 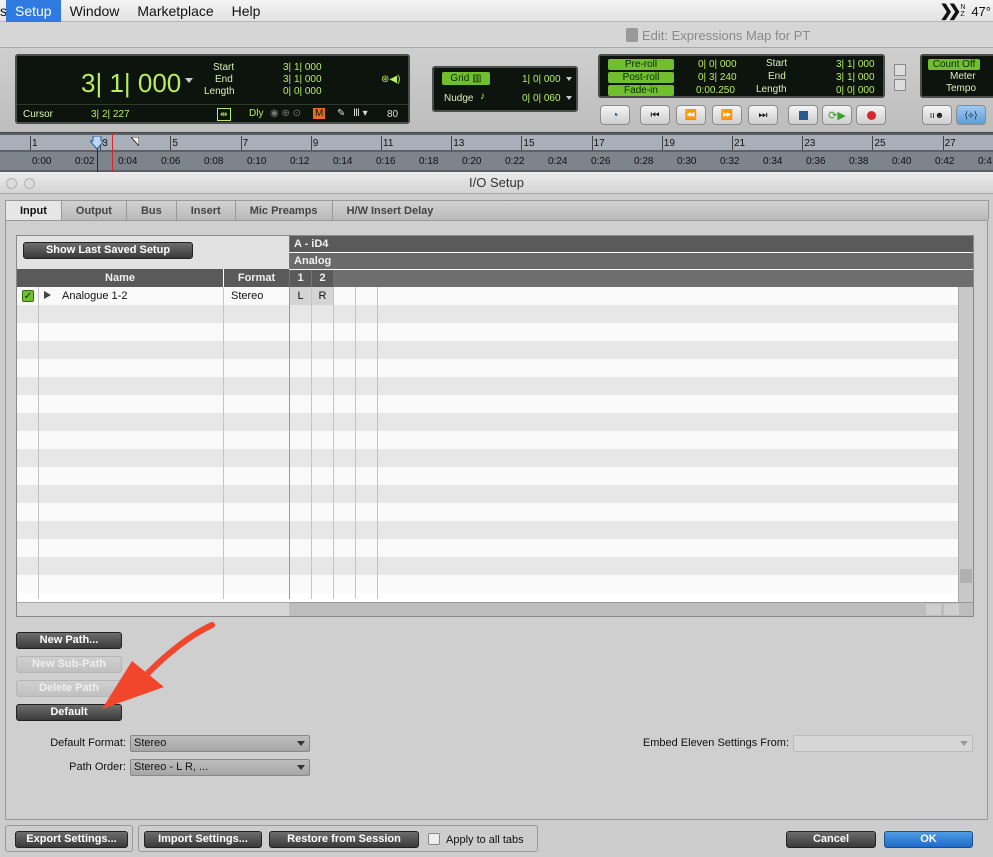 I want to click on channel-left-cell: L, so click(x=300, y=296).